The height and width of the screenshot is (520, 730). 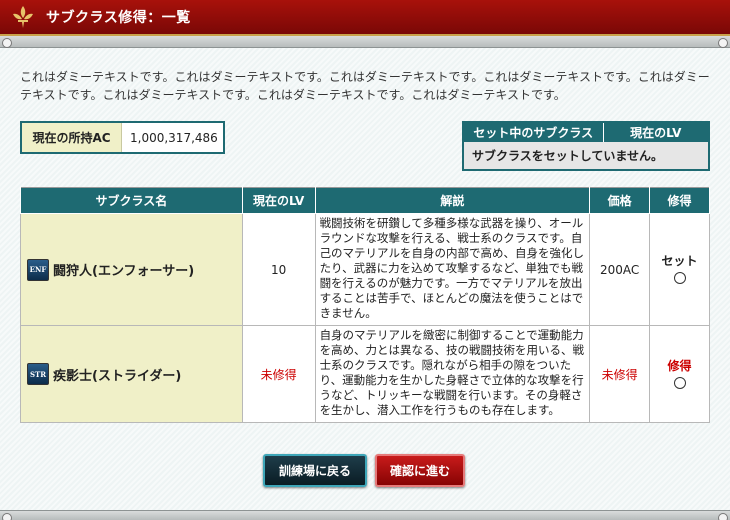 I want to click on learn-label: 修得, so click(x=679, y=365).